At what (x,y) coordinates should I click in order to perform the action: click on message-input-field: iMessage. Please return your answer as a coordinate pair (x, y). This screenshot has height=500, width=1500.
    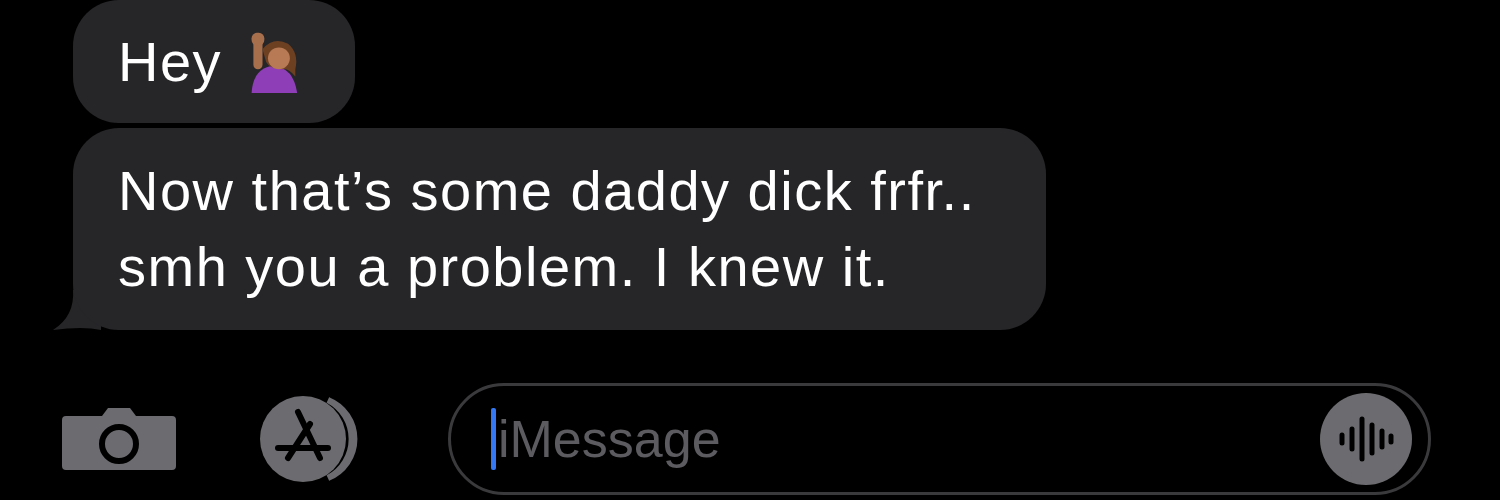
    Looking at the image, I should click on (939, 439).